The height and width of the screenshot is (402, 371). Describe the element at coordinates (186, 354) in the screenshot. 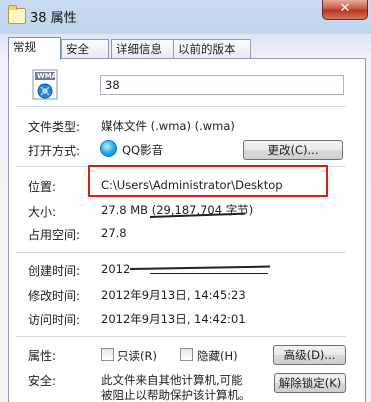

I see `hidden-checkbox` at that location.